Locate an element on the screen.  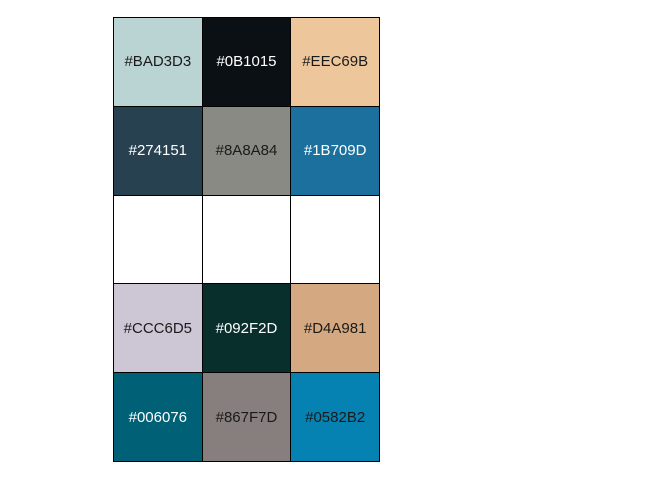
color-swatch: #092F2D is located at coordinates (246, 328).